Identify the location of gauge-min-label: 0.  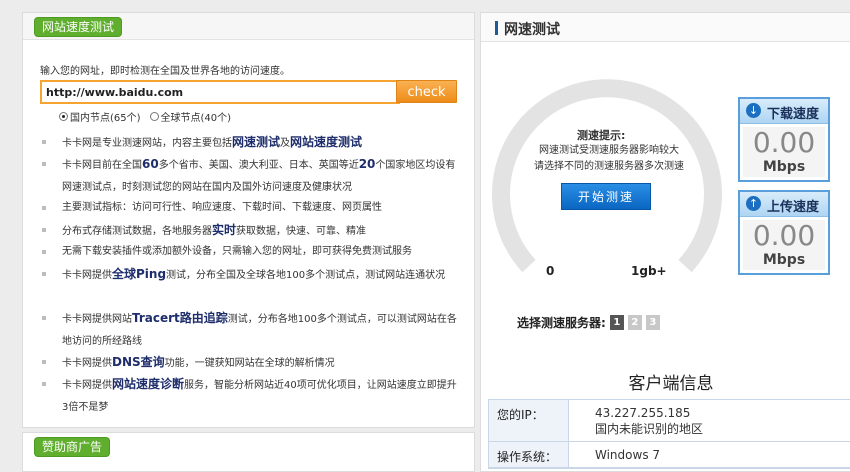
(550, 271).